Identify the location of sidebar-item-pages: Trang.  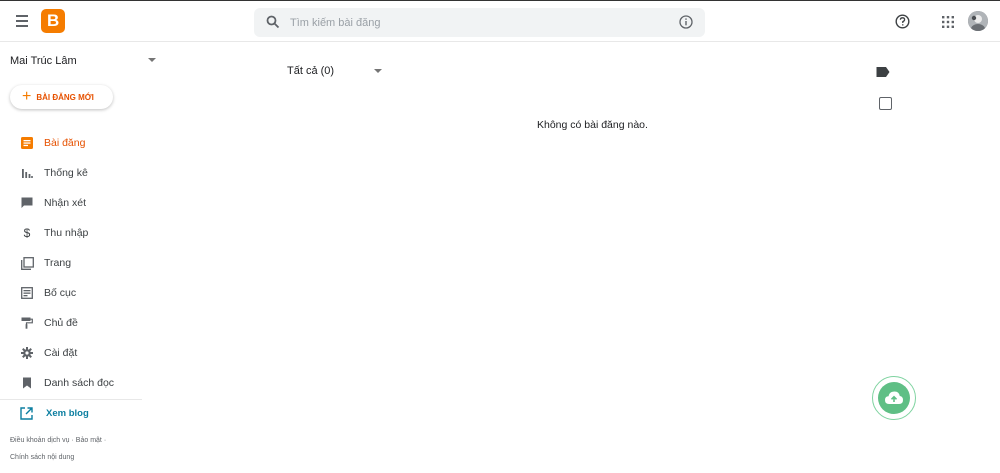
(71, 263).